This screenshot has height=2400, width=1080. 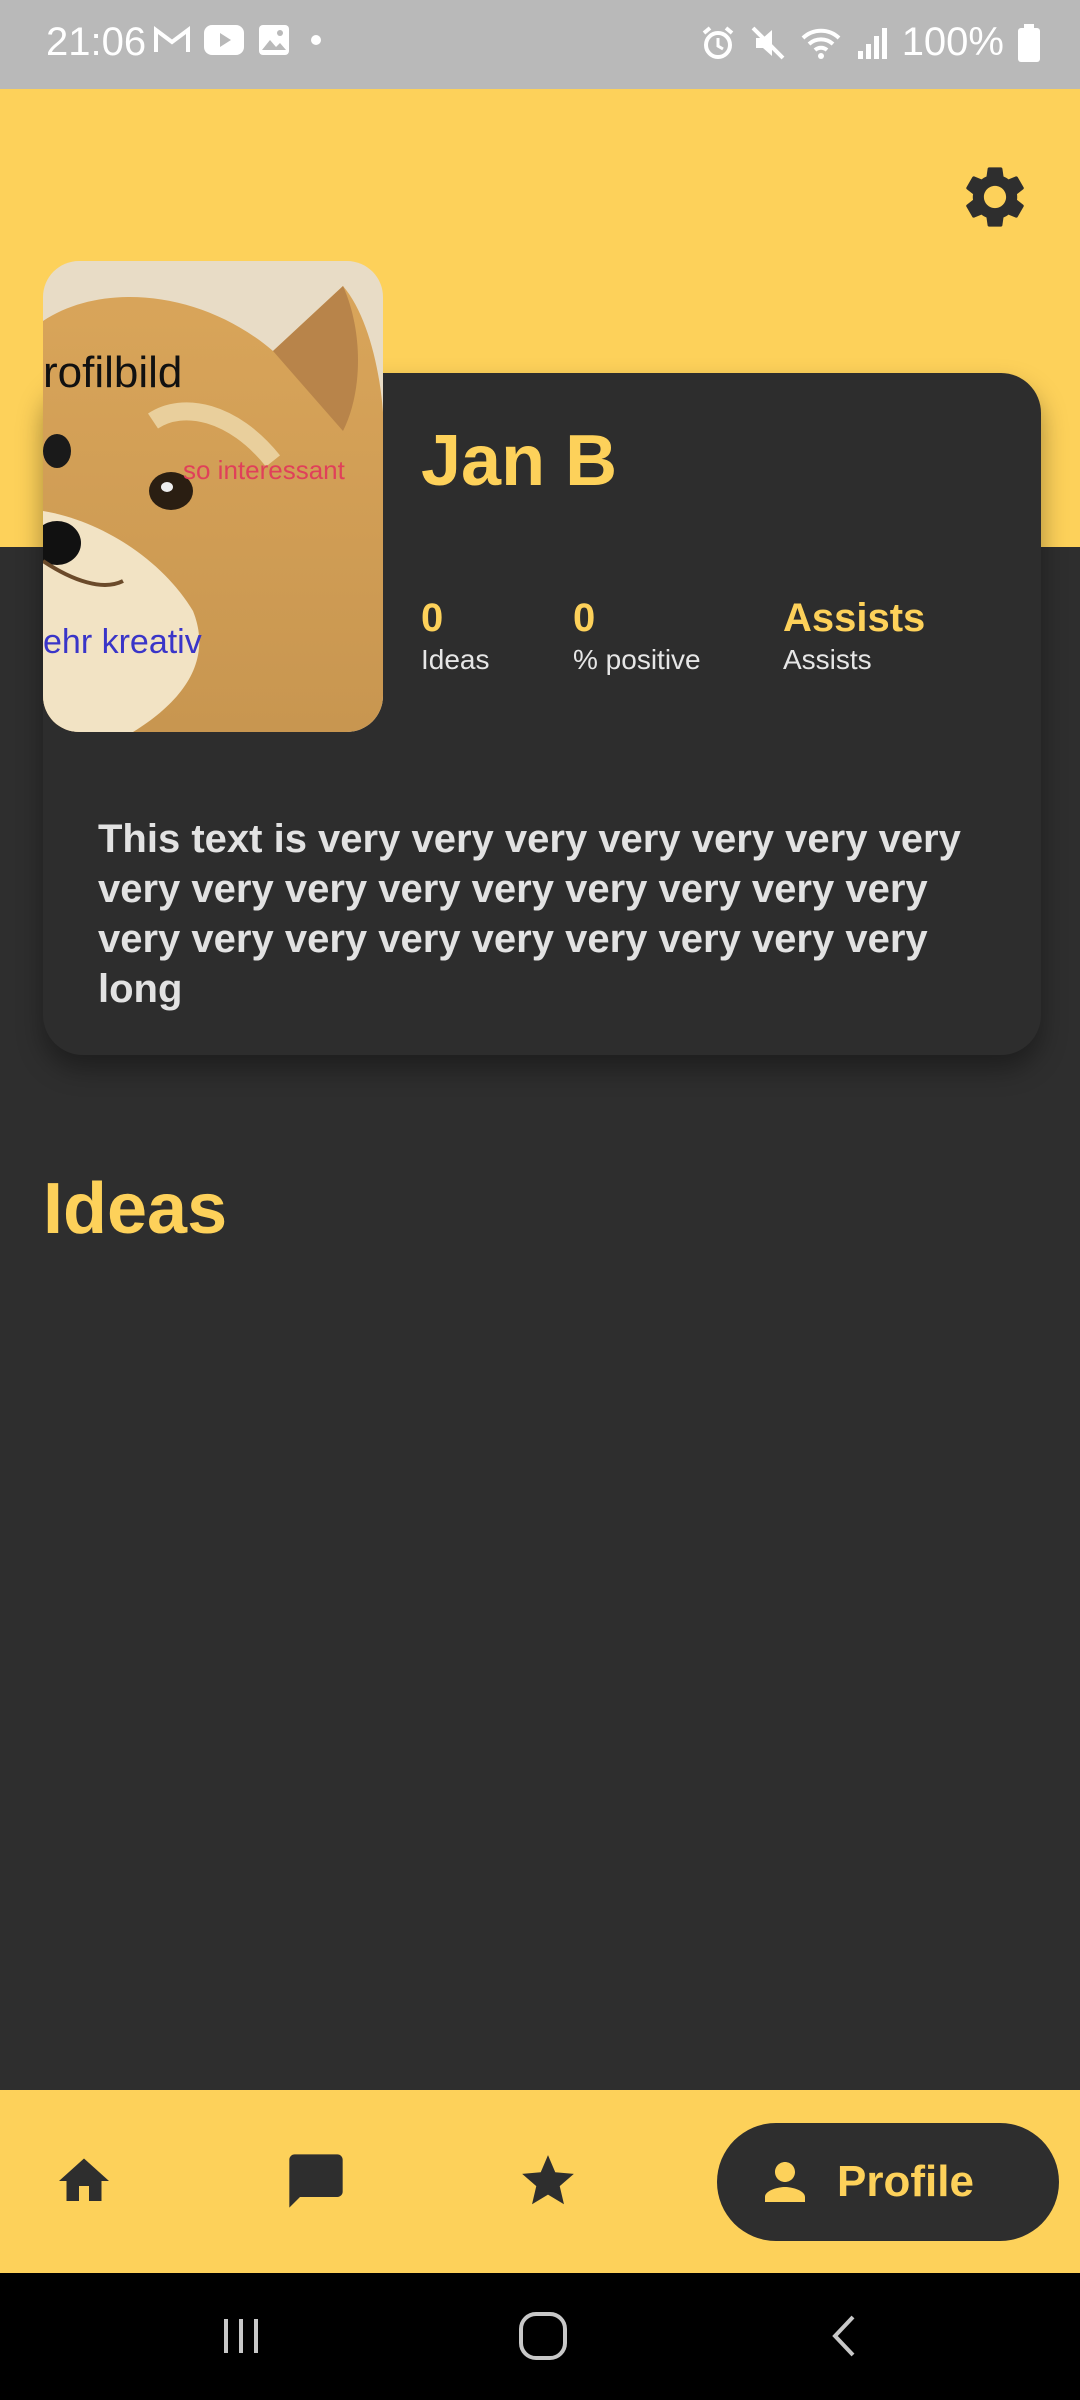 I want to click on home-icon, so click(x=84, y=2179).